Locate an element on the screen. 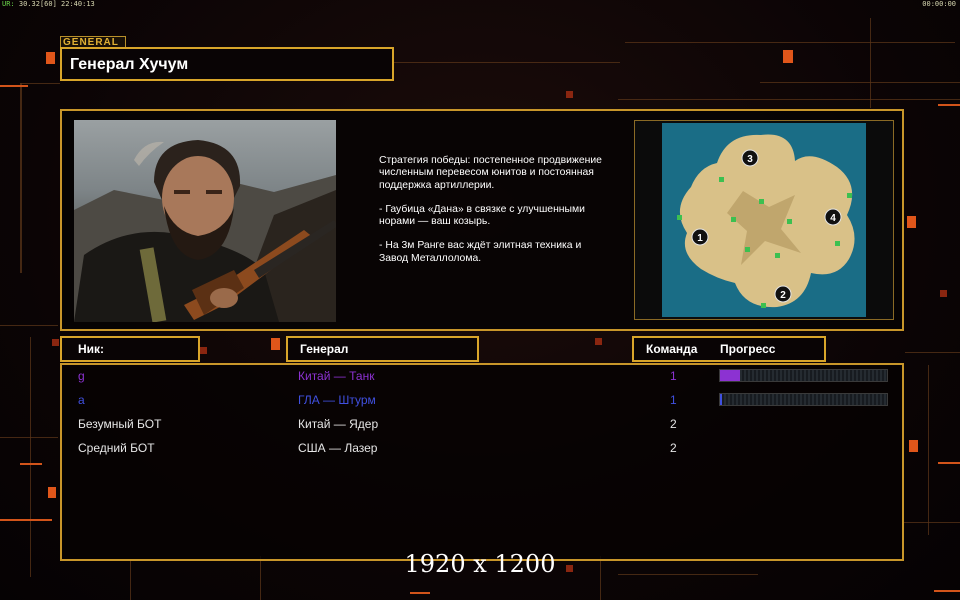 This screenshot has height=600, width=960. map-start-3: 3 is located at coordinates (750, 158).